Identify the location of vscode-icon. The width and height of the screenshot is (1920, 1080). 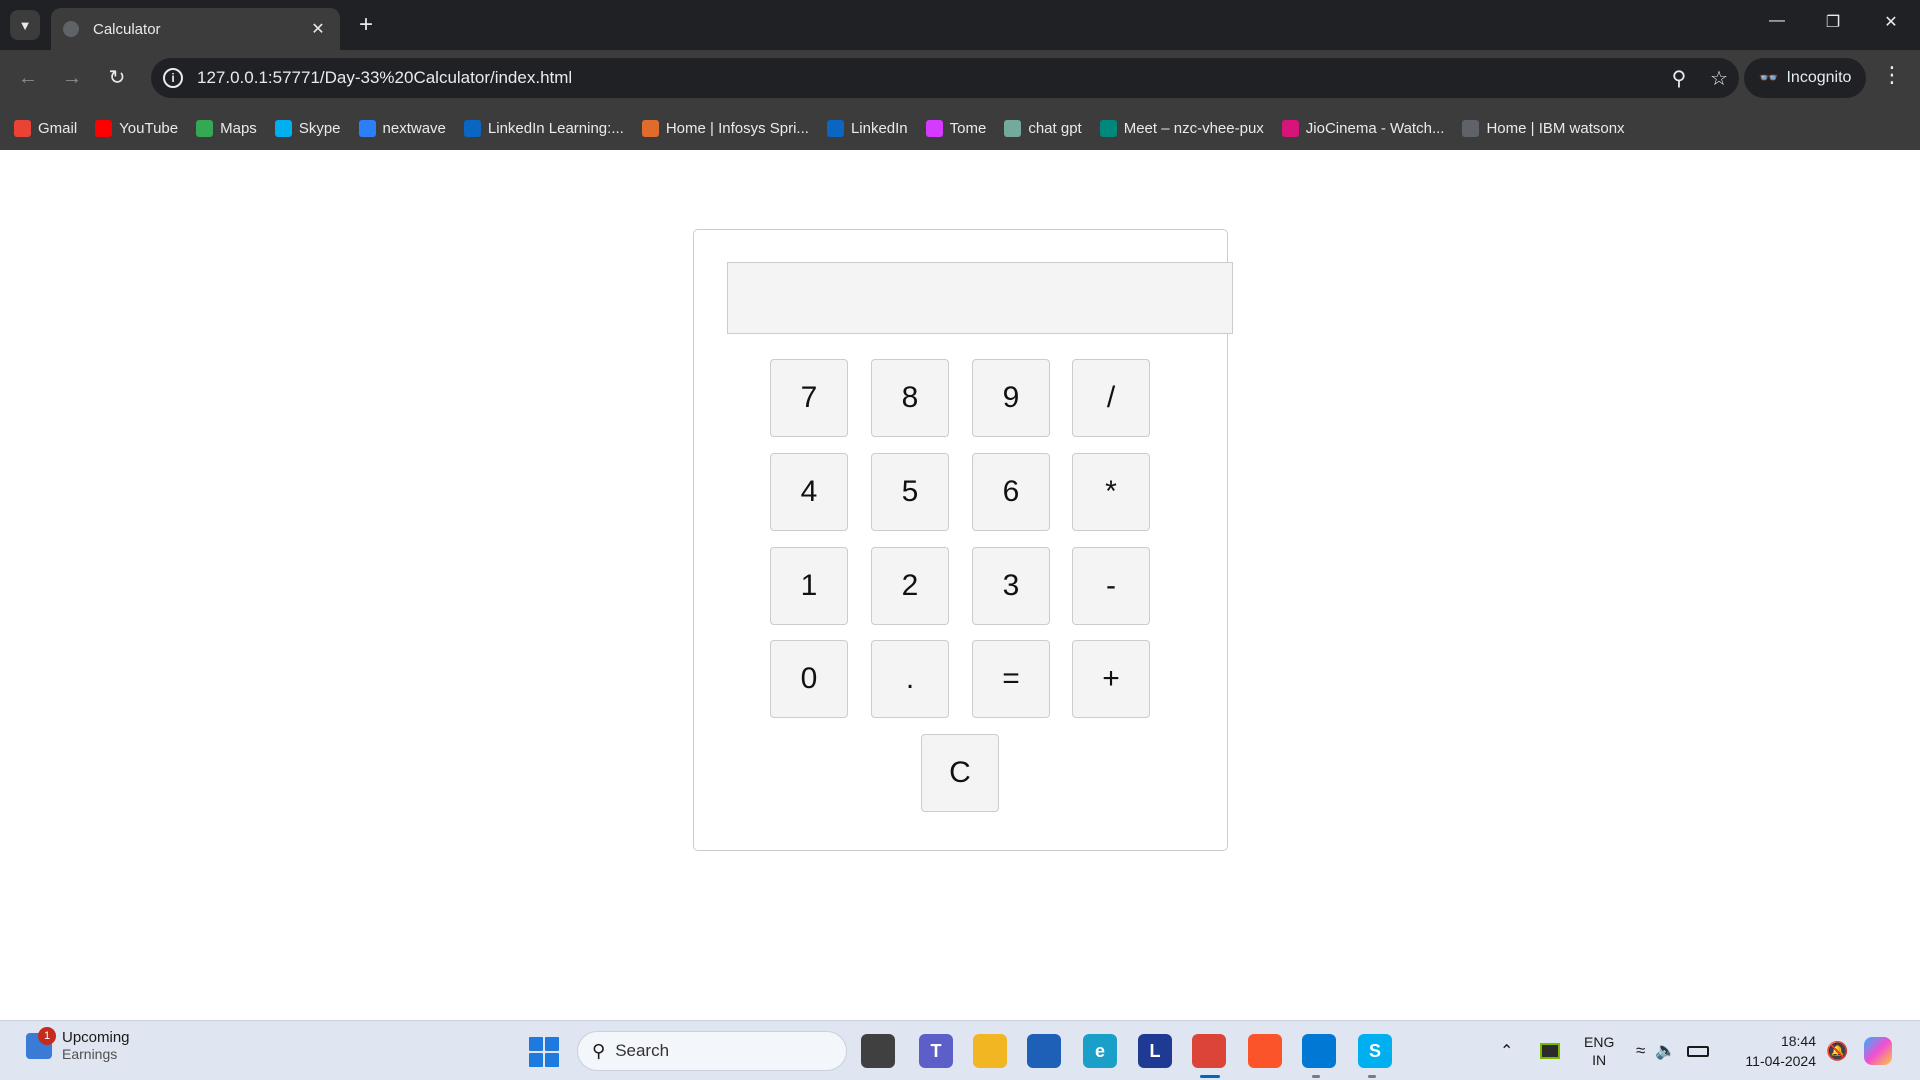
(1319, 1051).